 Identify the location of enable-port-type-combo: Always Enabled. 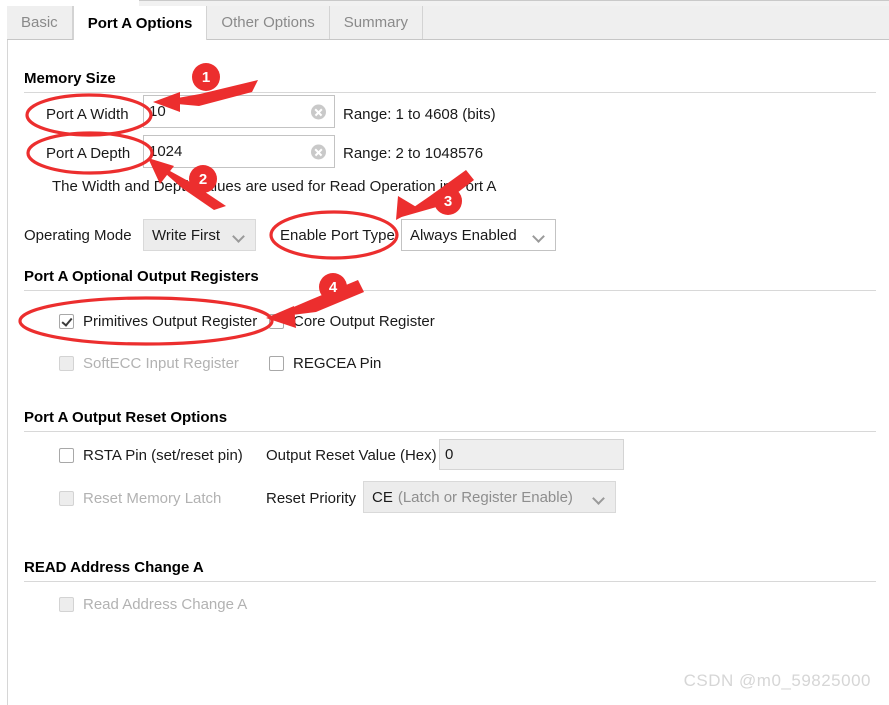
(478, 235).